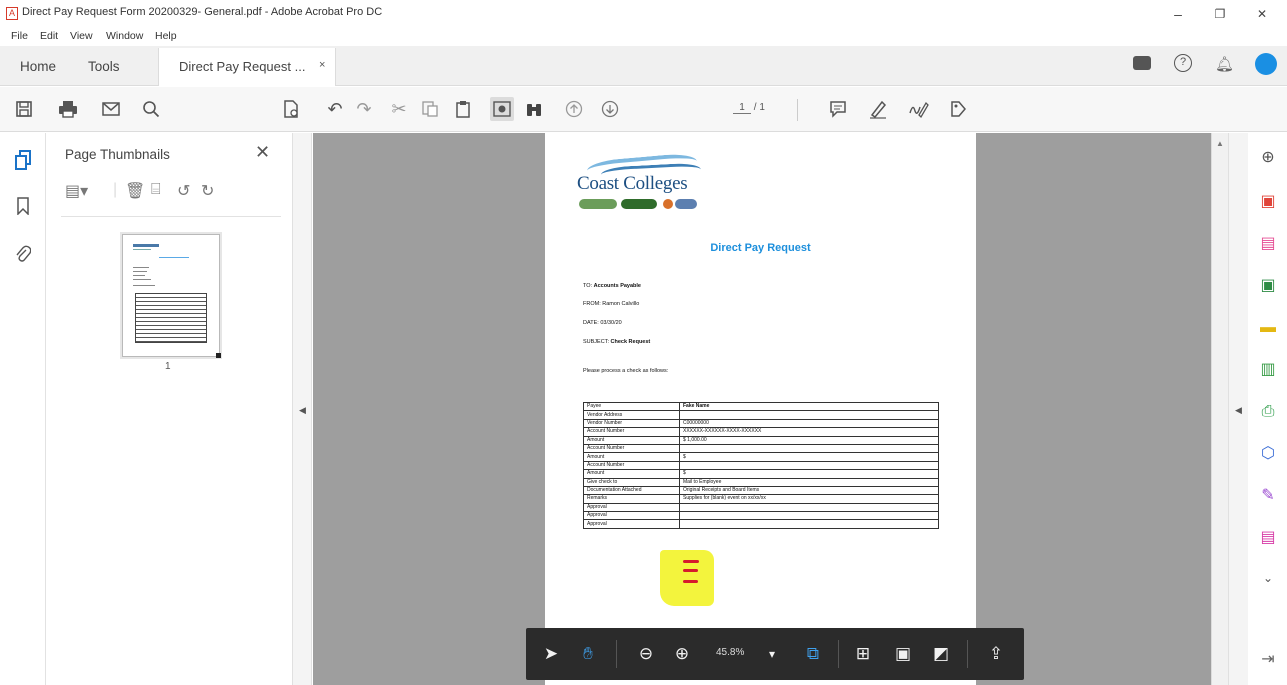 This screenshot has width=1287, height=685. What do you see at coordinates (76, 191) in the screenshot?
I see `thumbnail-options-icon: ▤▾` at bounding box center [76, 191].